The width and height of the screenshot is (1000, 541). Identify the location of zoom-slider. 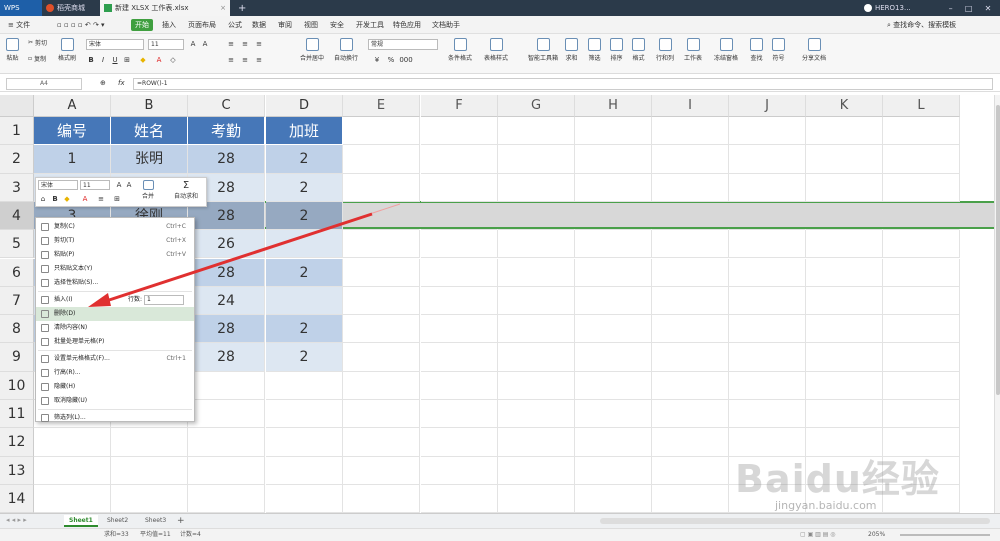
(945, 535).